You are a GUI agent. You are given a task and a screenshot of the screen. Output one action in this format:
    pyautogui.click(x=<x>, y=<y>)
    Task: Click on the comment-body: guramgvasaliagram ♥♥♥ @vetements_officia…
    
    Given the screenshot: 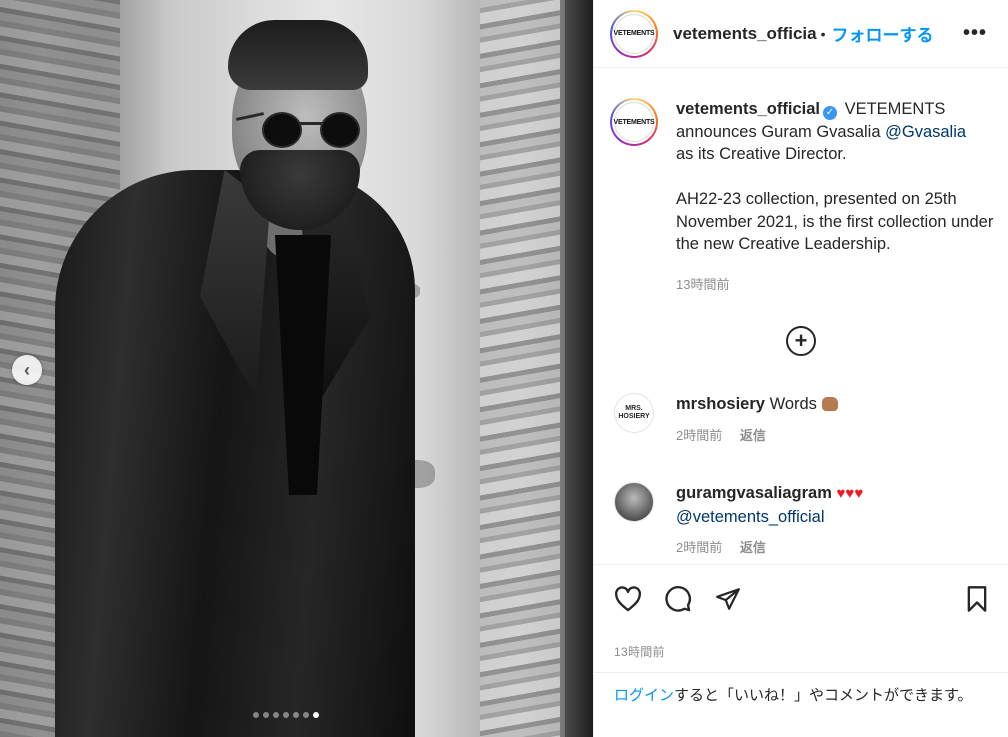 What is the action you would take?
    pyautogui.click(x=831, y=521)
    